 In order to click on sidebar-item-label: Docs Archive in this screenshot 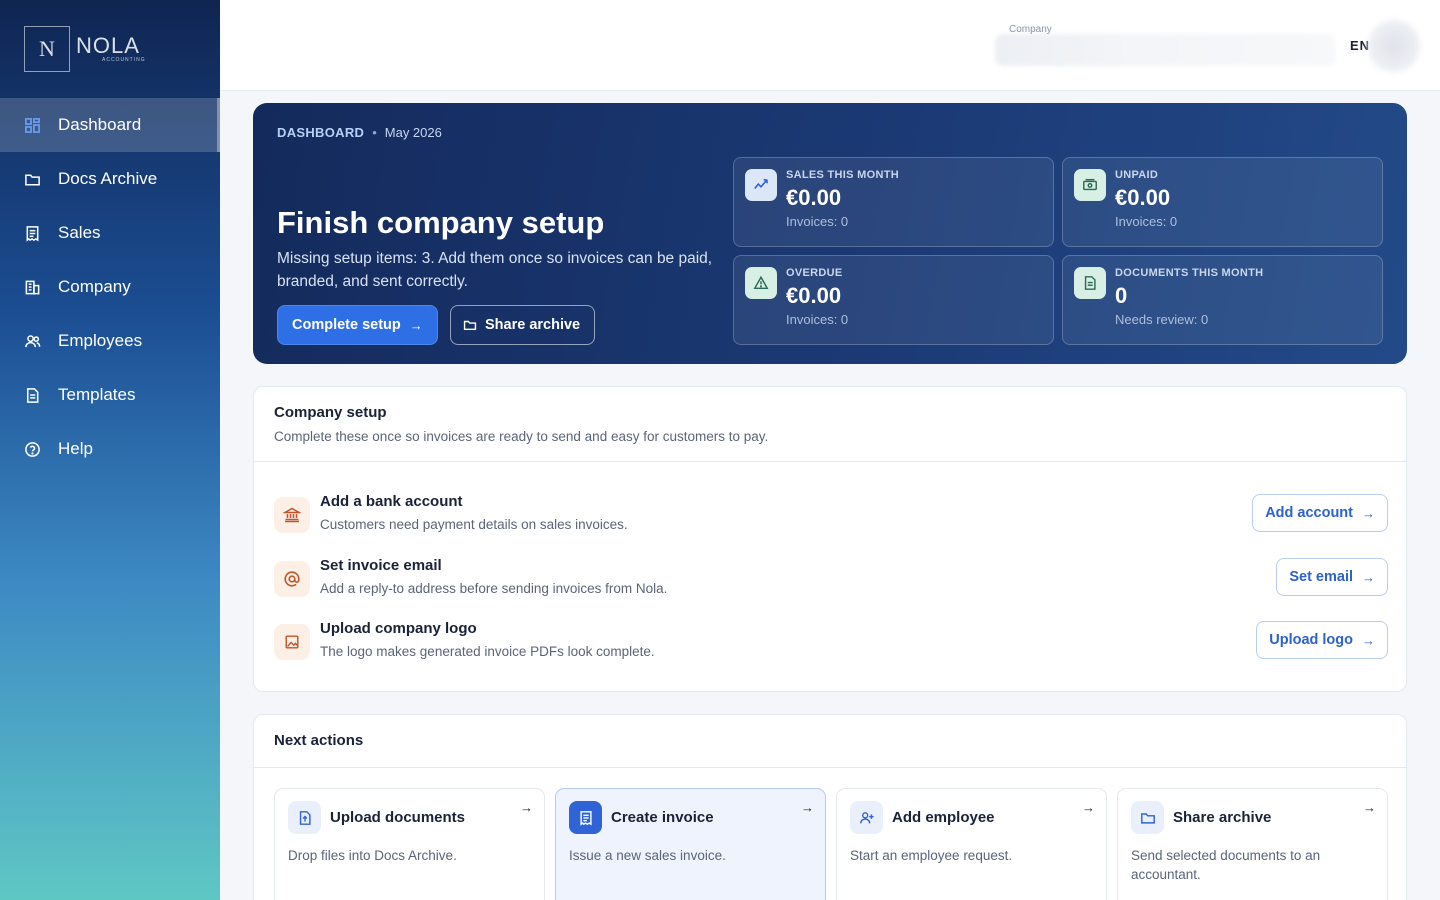, I will do `click(108, 178)`.